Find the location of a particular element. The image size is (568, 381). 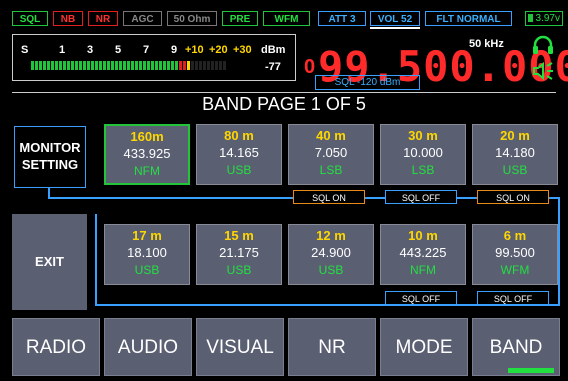

tab-radio: RADIO is located at coordinates (56, 347).